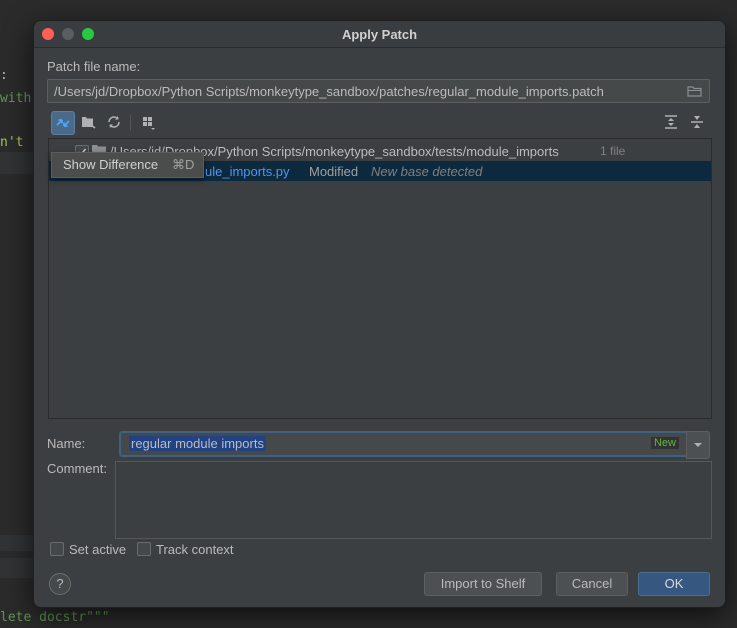  What do you see at coordinates (427, 171) in the screenshot?
I see `file-note: New base detected` at bounding box center [427, 171].